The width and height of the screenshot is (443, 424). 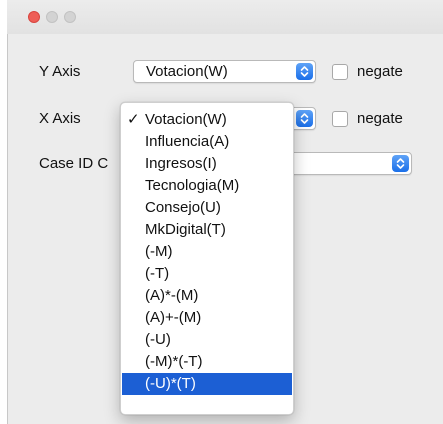 I want to click on menu-item-neg-m: (-M), so click(x=207, y=252).